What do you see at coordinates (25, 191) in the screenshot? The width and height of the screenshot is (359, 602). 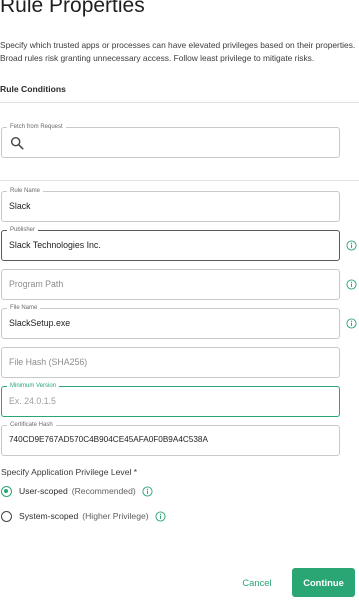 I see `rule-name-label: Rule Name` at bounding box center [25, 191].